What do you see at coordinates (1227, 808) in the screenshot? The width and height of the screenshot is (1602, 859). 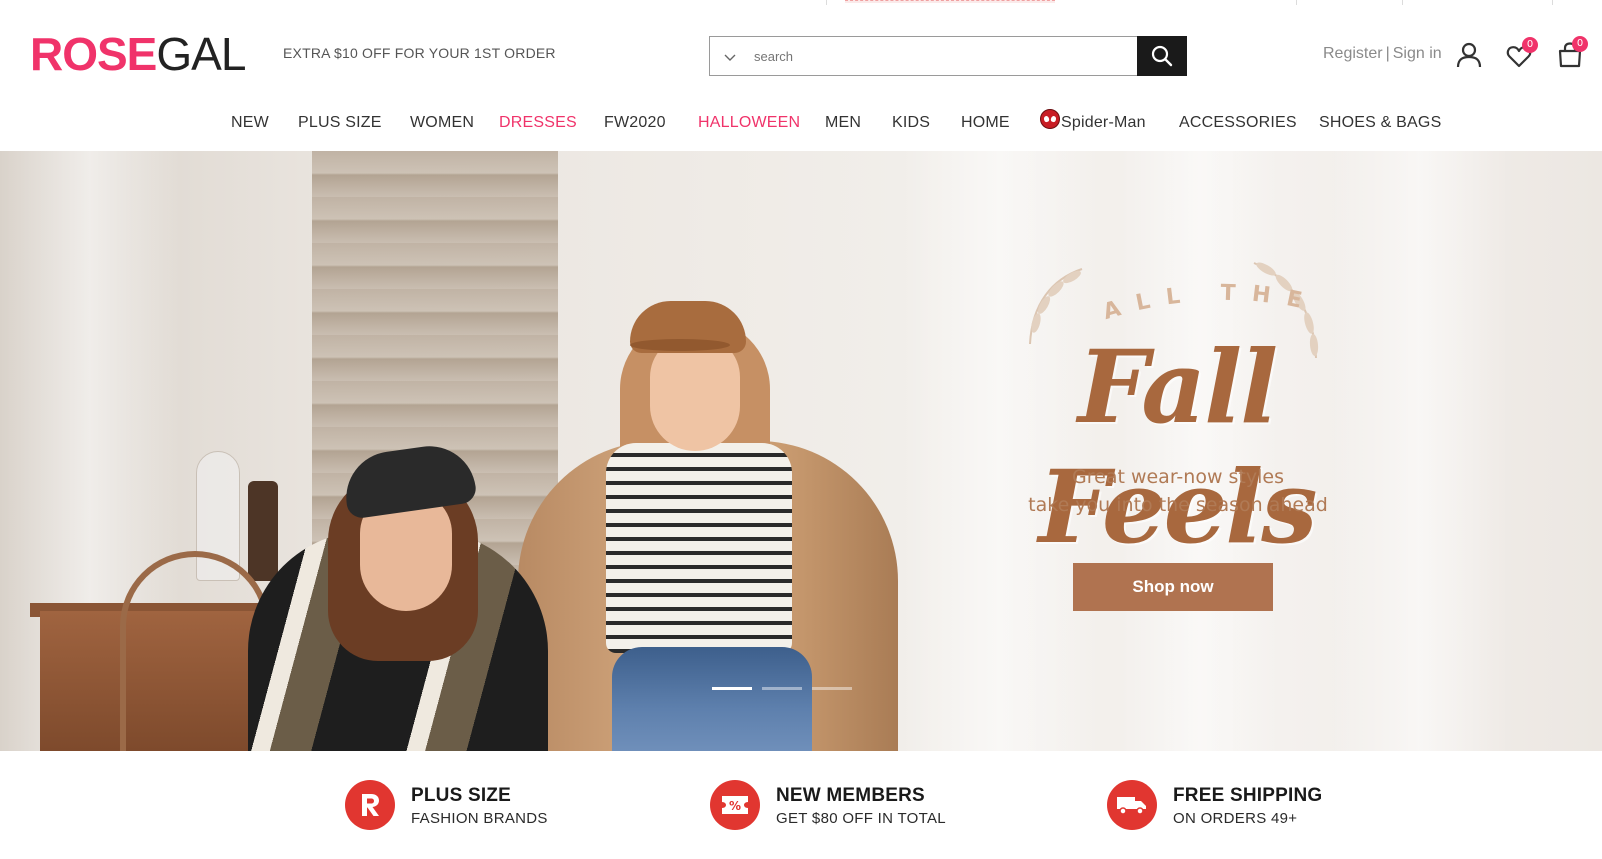 I see `feature-free-shipping: FREE SHIPPING ON ORDERS 49+` at bounding box center [1227, 808].